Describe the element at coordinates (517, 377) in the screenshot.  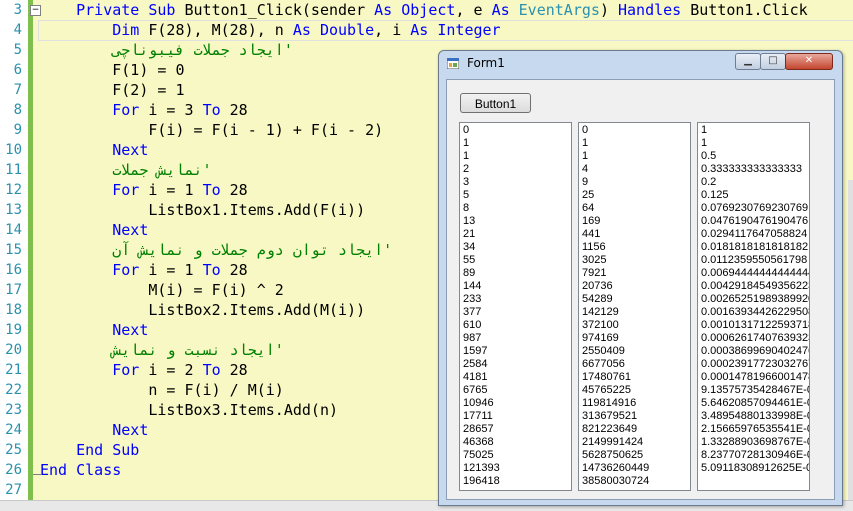
I see `listbox1-item: 4181` at that location.